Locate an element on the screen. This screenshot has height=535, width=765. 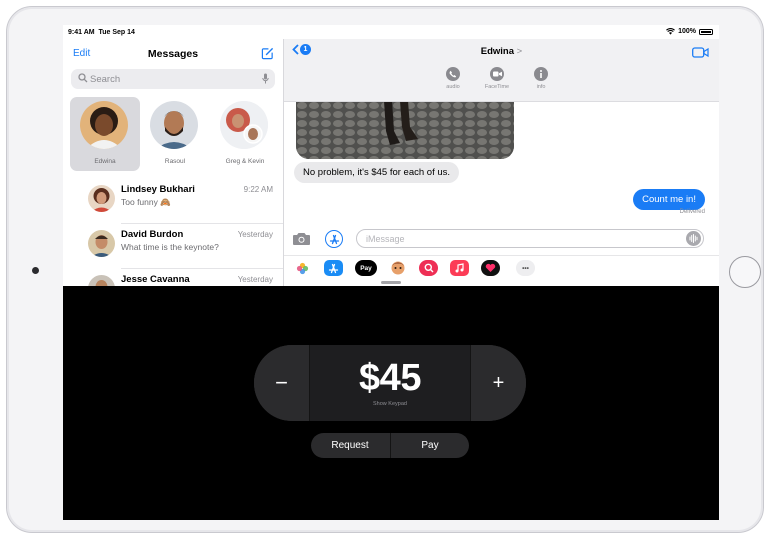
conversation-name: David Burdon is located at coordinates (152, 234).